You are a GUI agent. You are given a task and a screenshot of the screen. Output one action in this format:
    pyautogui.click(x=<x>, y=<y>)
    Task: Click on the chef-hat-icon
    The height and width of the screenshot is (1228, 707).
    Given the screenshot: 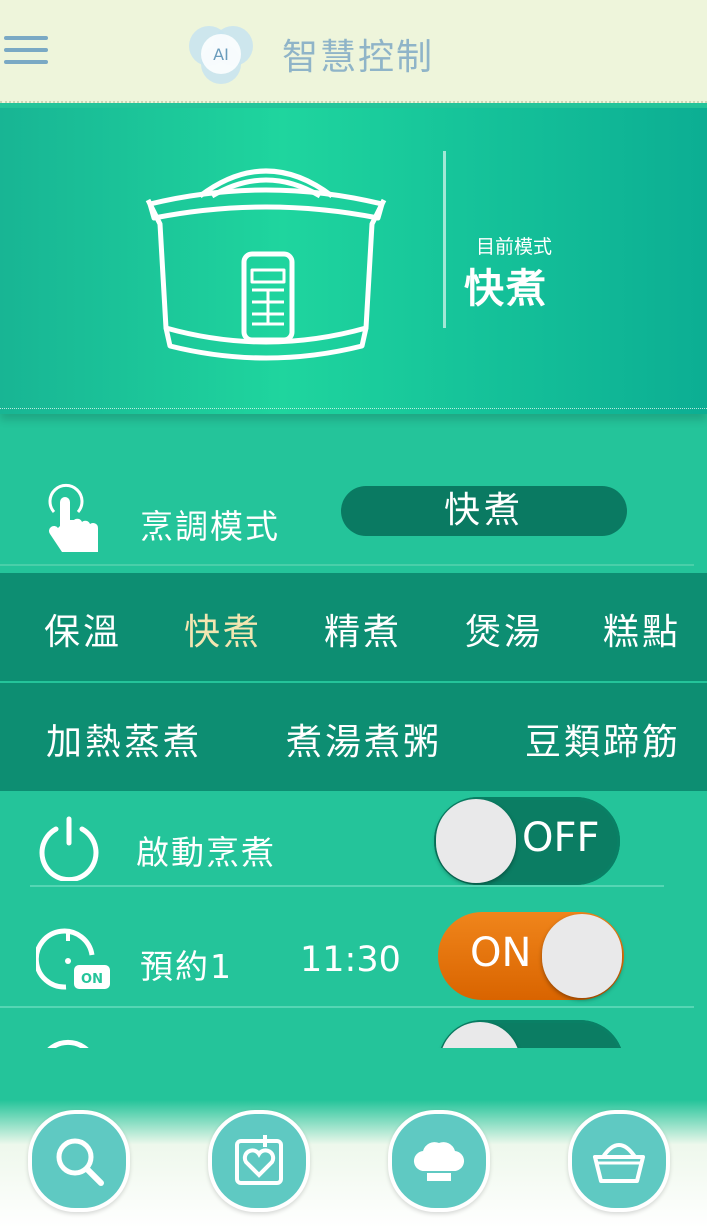 What is the action you would take?
    pyautogui.click(x=439, y=1161)
    